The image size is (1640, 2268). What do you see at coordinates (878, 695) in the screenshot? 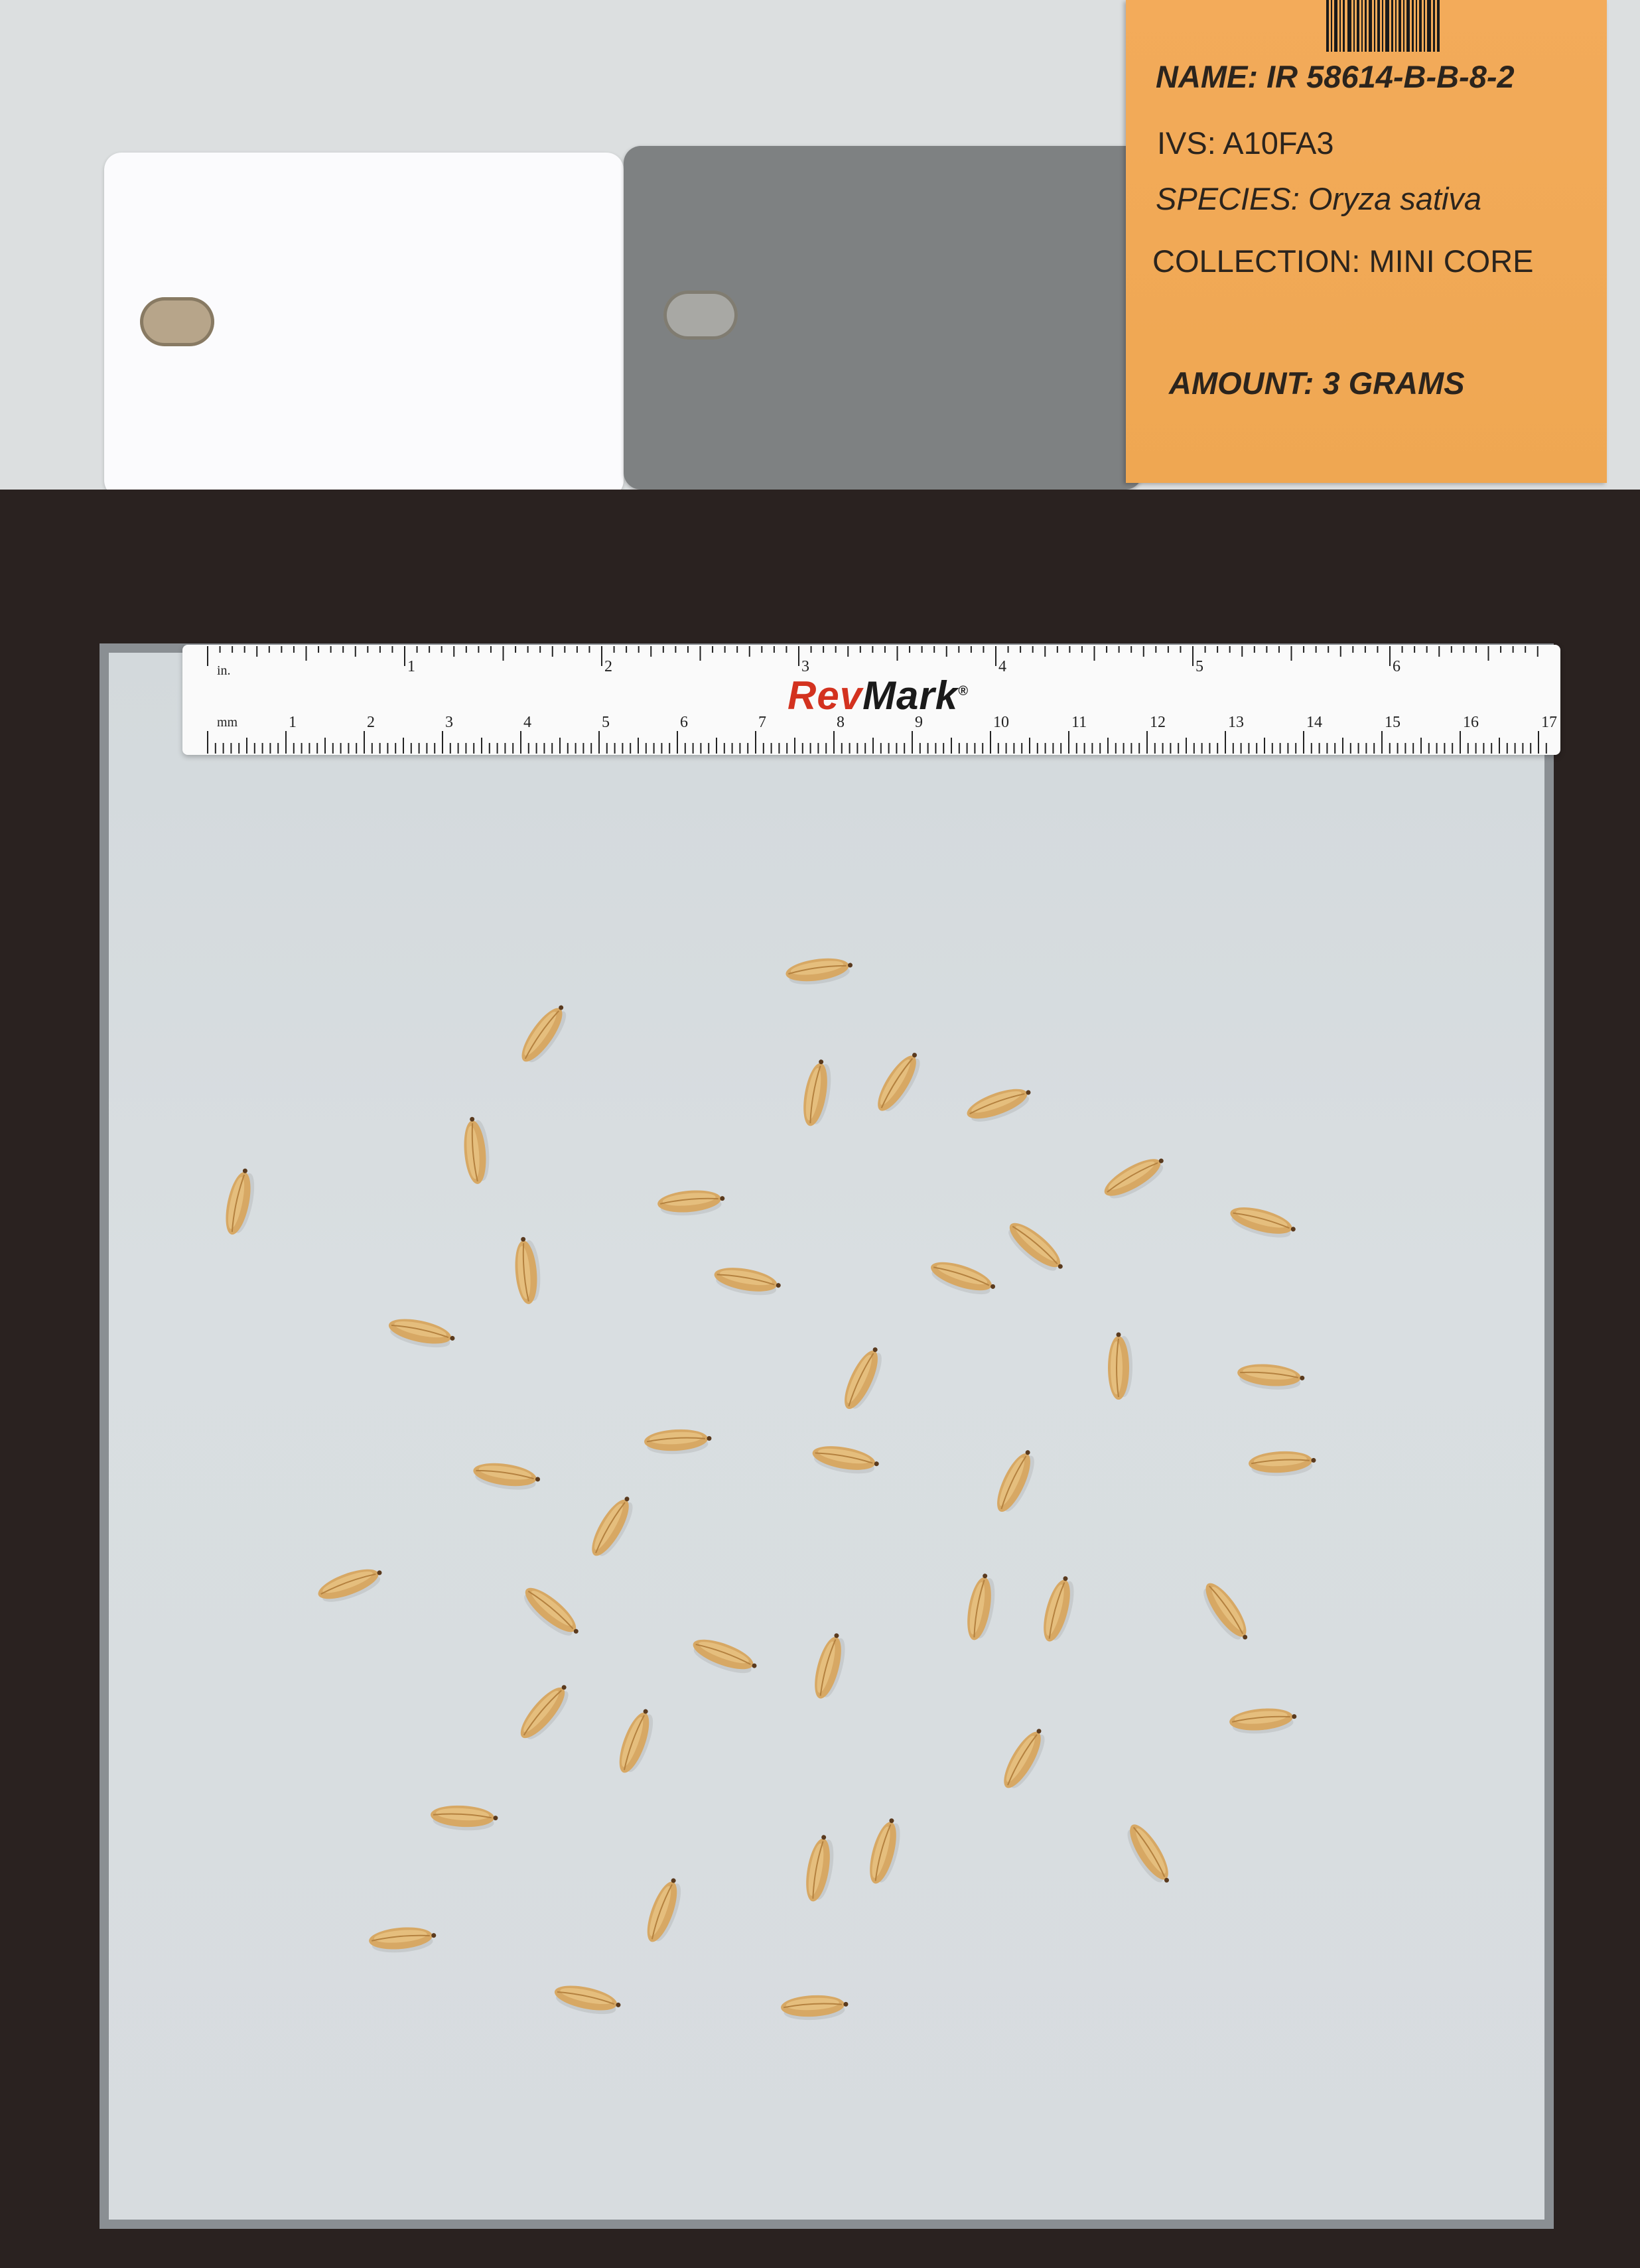
I see `ruler-brand-logo: RevMark®` at bounding box center [878, 695].